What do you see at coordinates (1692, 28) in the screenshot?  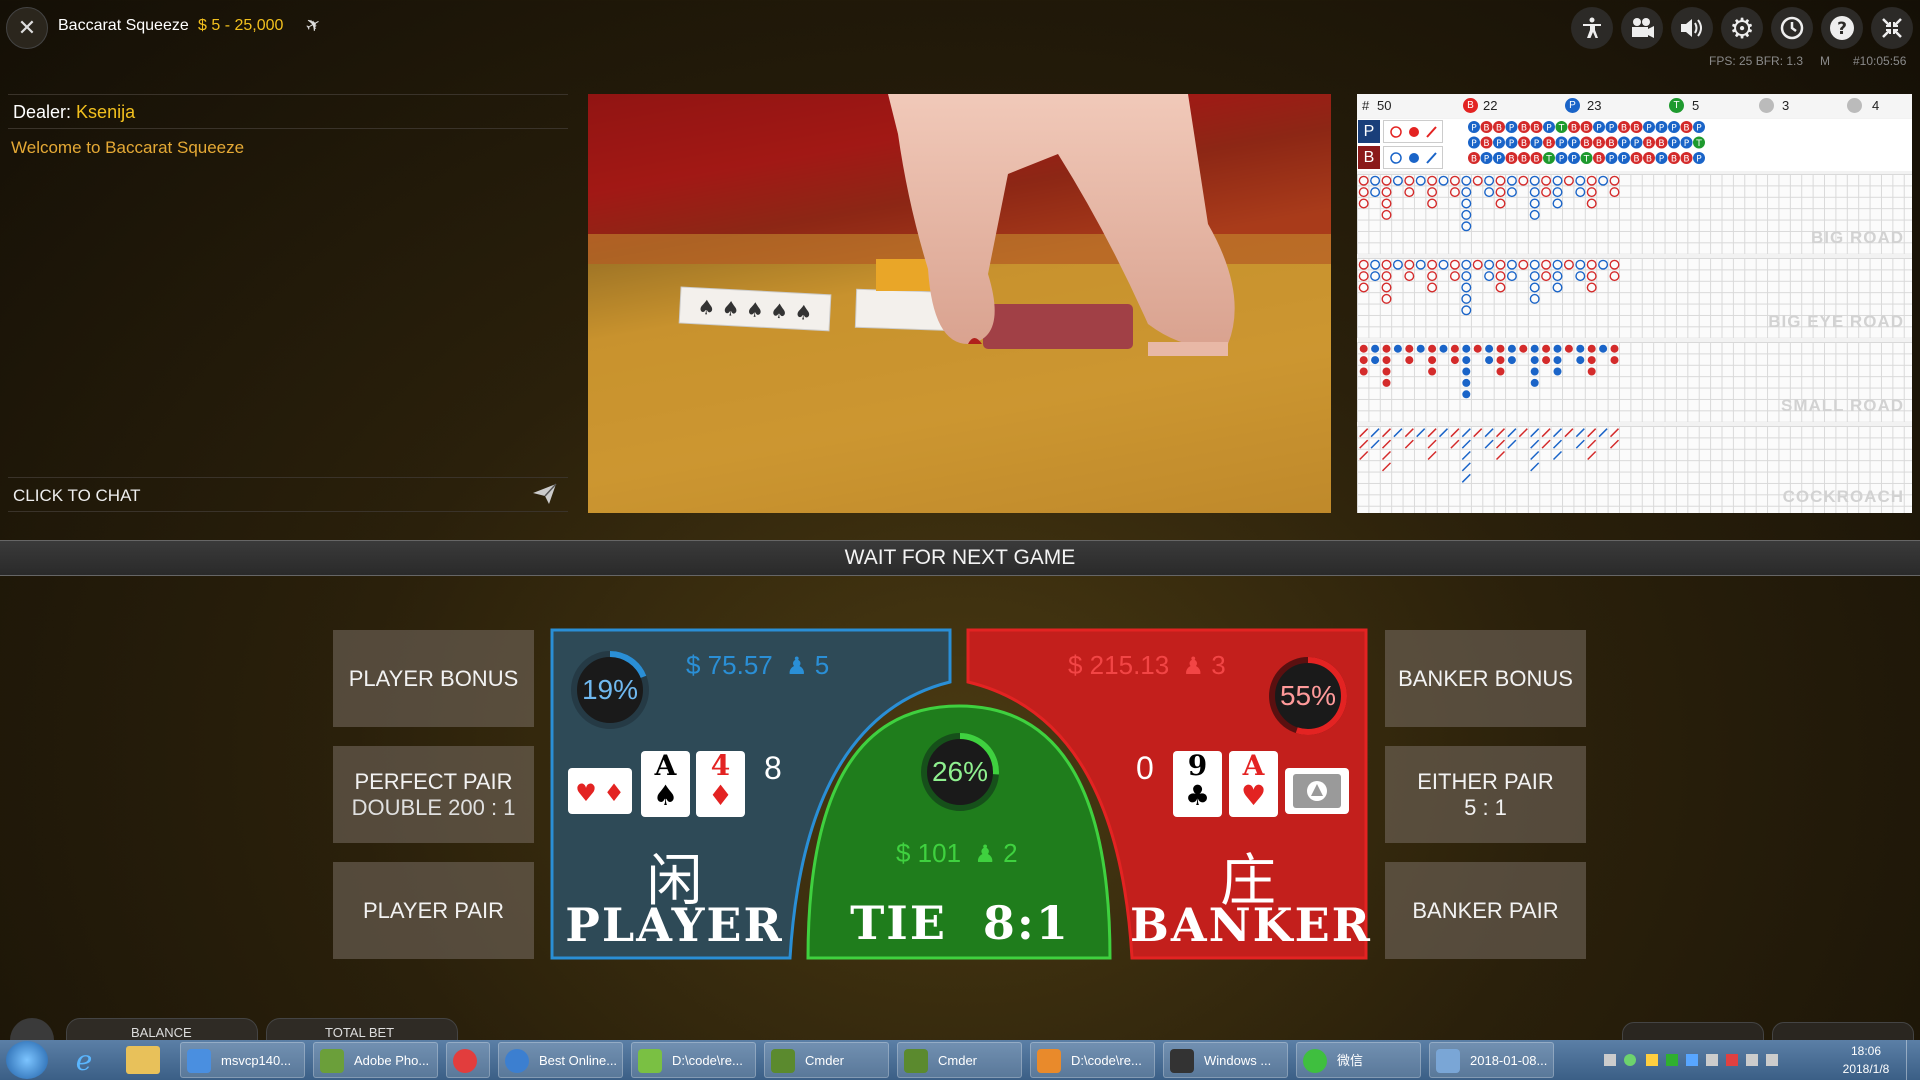 I see `volume-icon` at bounding box center [1692, 28].